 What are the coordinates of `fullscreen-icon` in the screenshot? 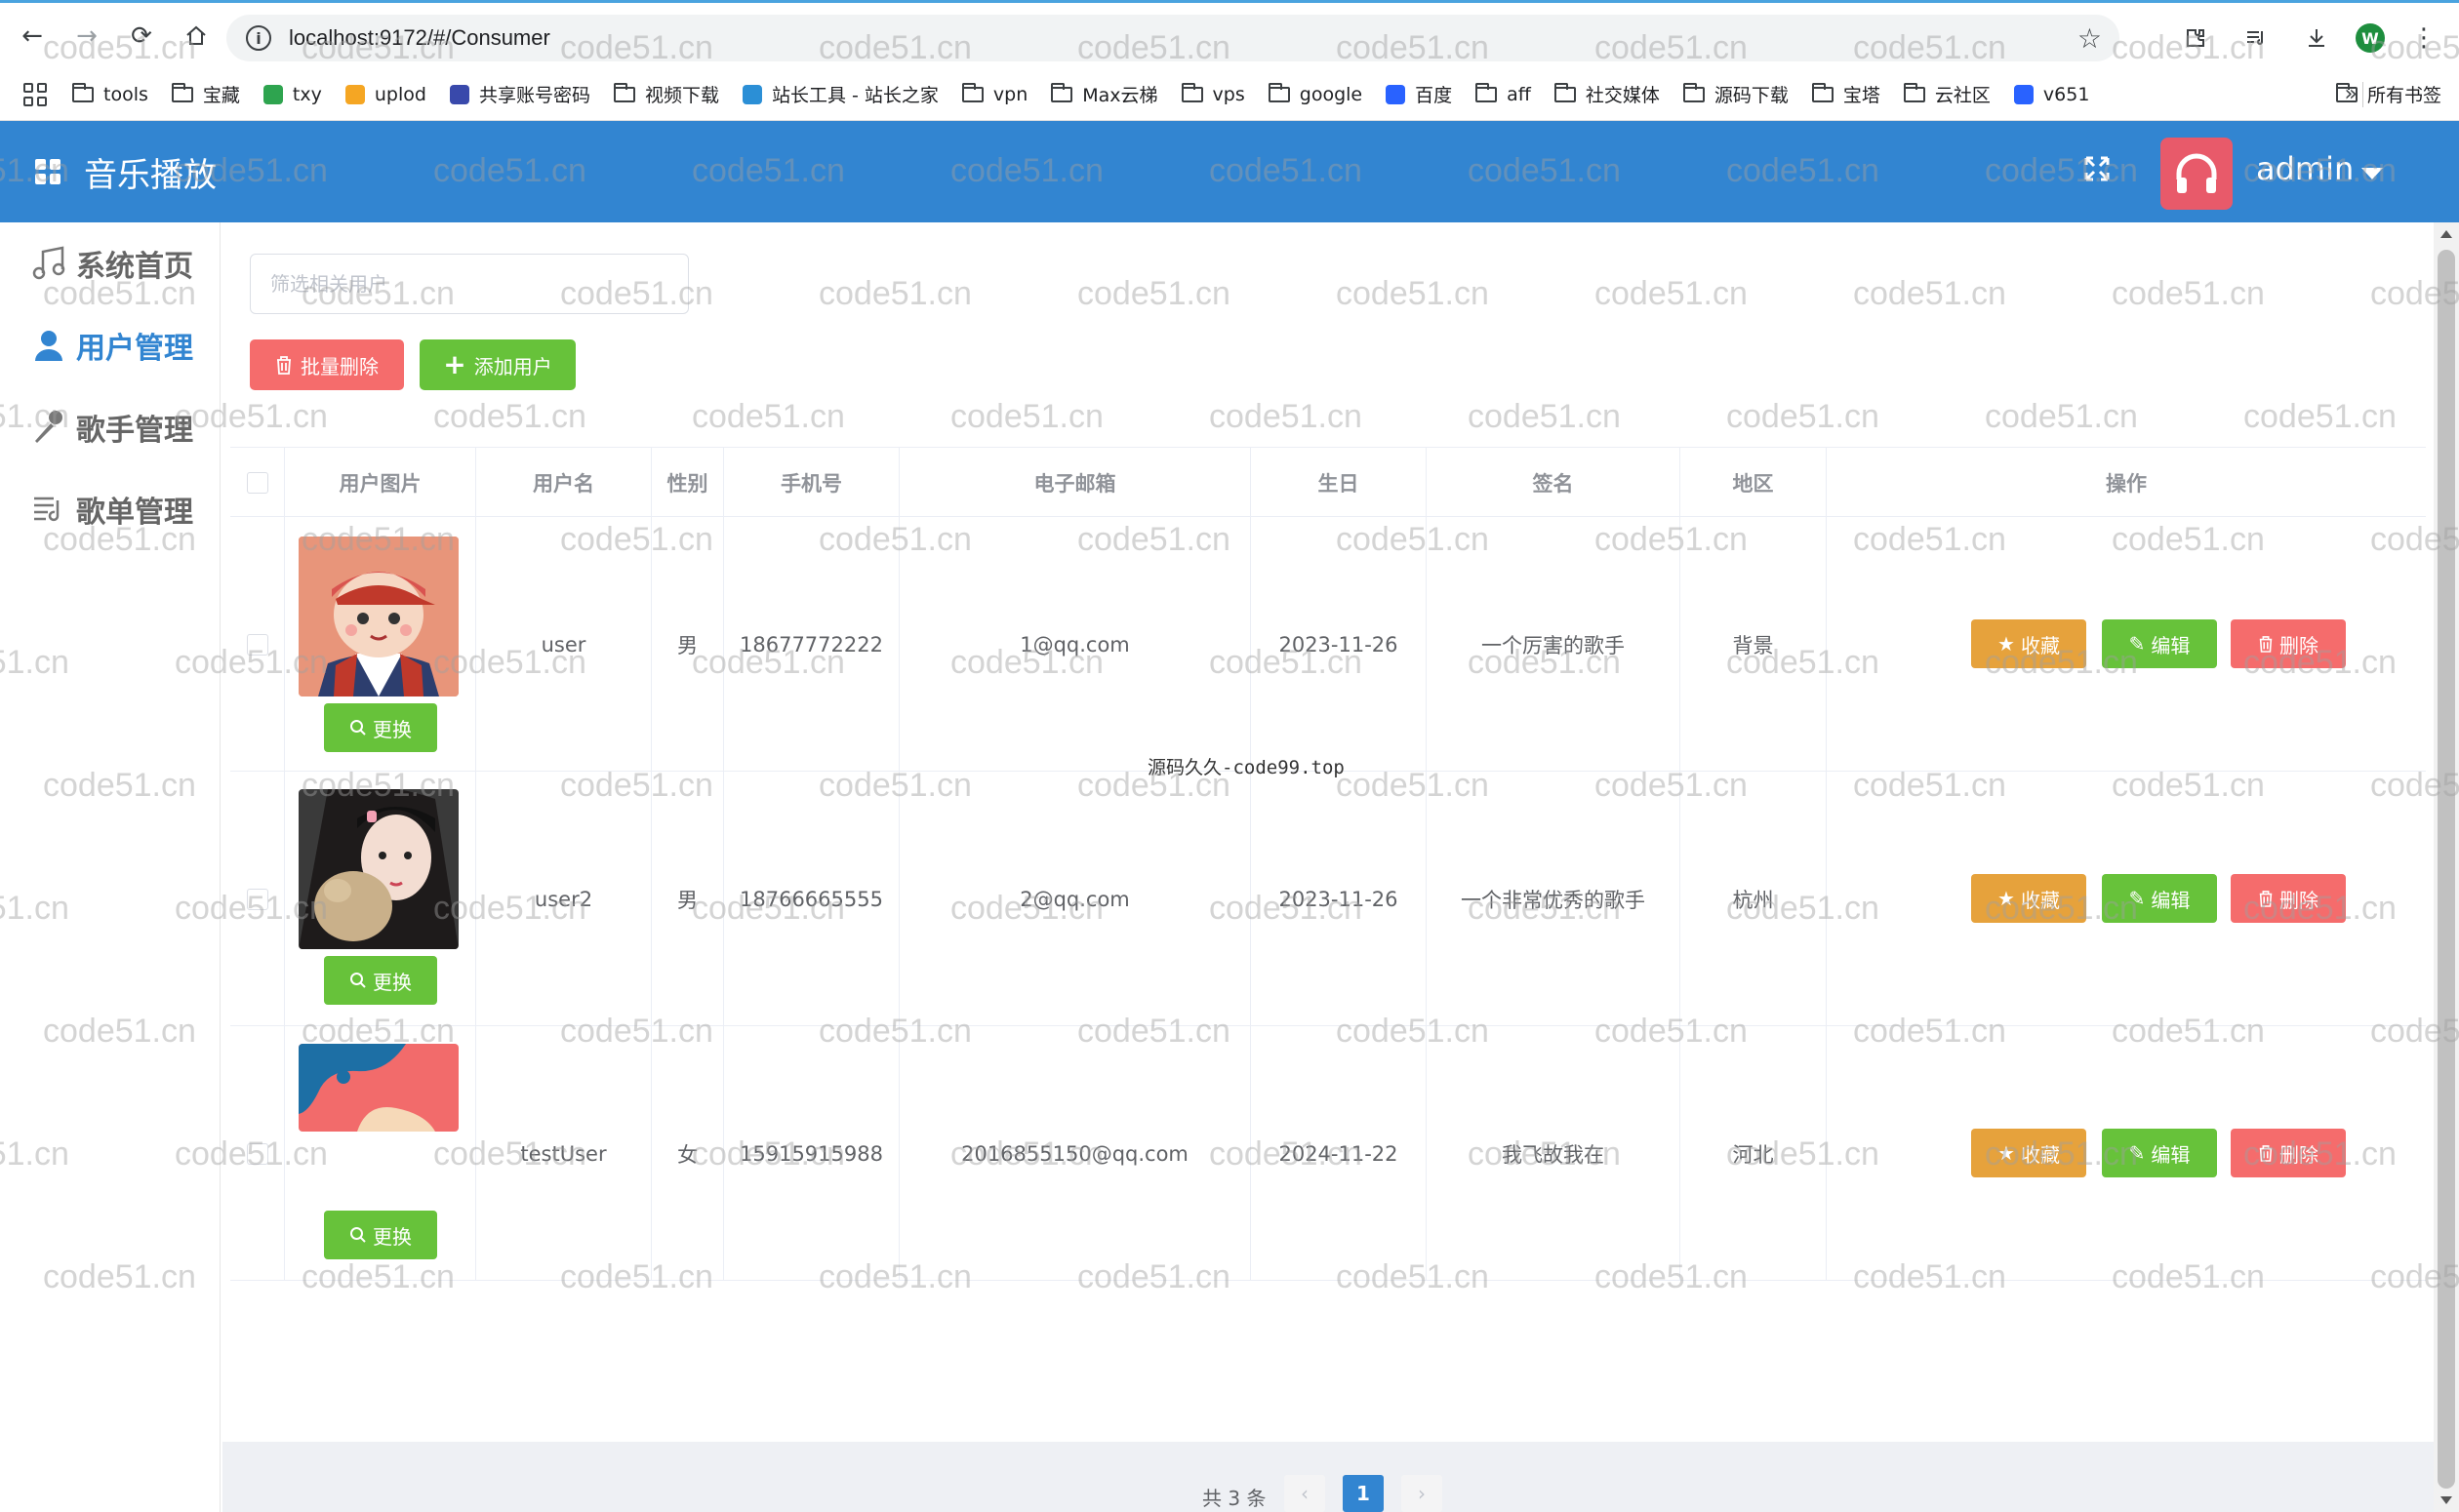 It's located at (2097, 168).